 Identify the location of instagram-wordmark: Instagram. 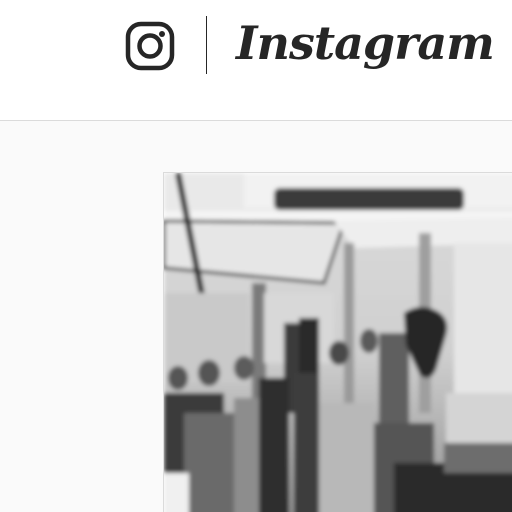
(365, 48).